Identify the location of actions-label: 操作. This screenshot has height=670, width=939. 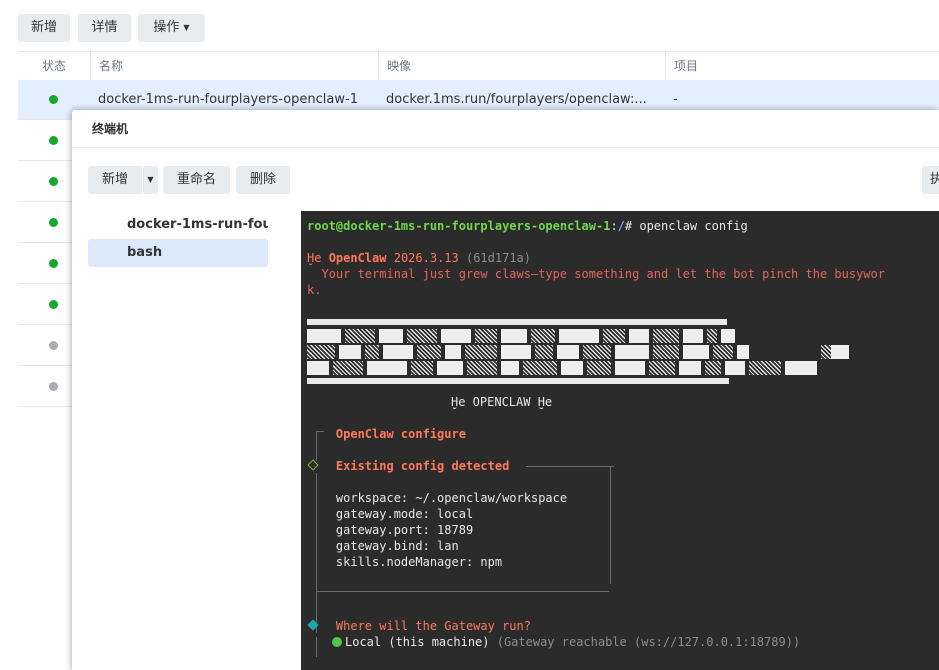
(166, 27).